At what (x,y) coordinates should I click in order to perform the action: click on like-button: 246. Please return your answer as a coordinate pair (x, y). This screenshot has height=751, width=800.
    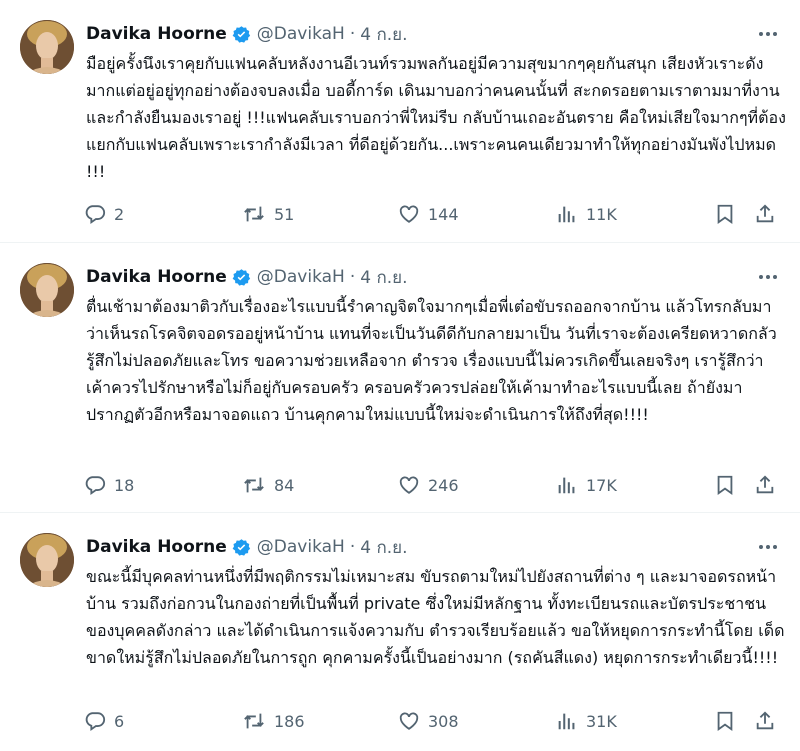
    Looking at the image, I should click on (428, 485).